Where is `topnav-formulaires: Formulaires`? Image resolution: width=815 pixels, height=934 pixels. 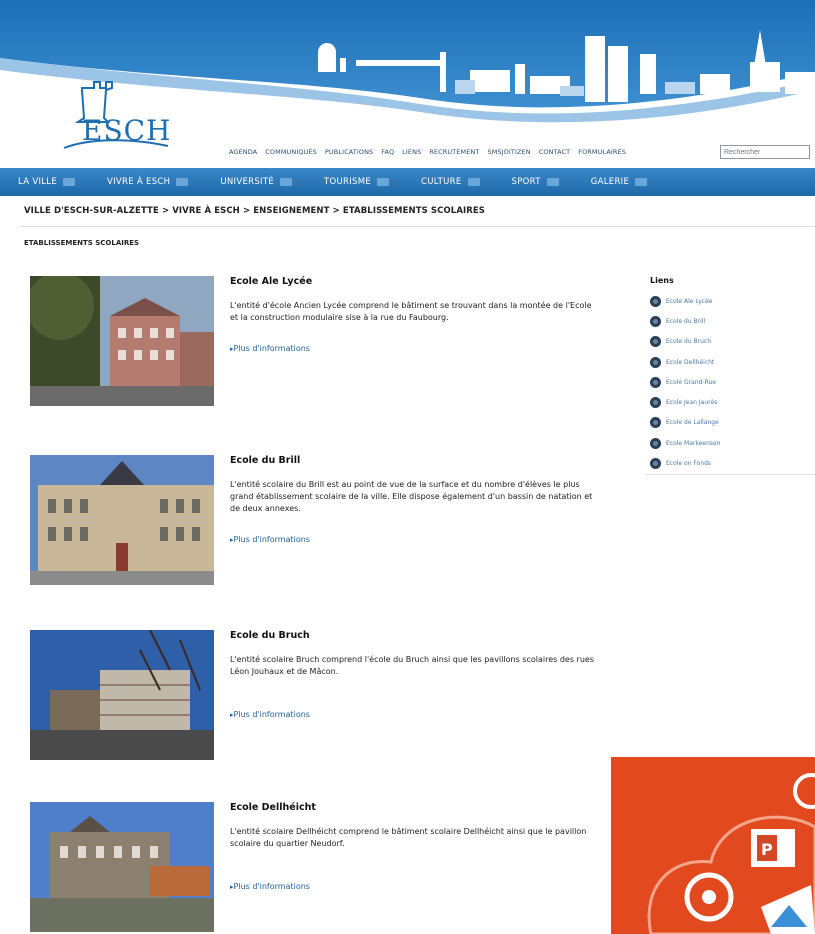
topnav-formulaires: Formulaires is located at coordinates (602, 152).